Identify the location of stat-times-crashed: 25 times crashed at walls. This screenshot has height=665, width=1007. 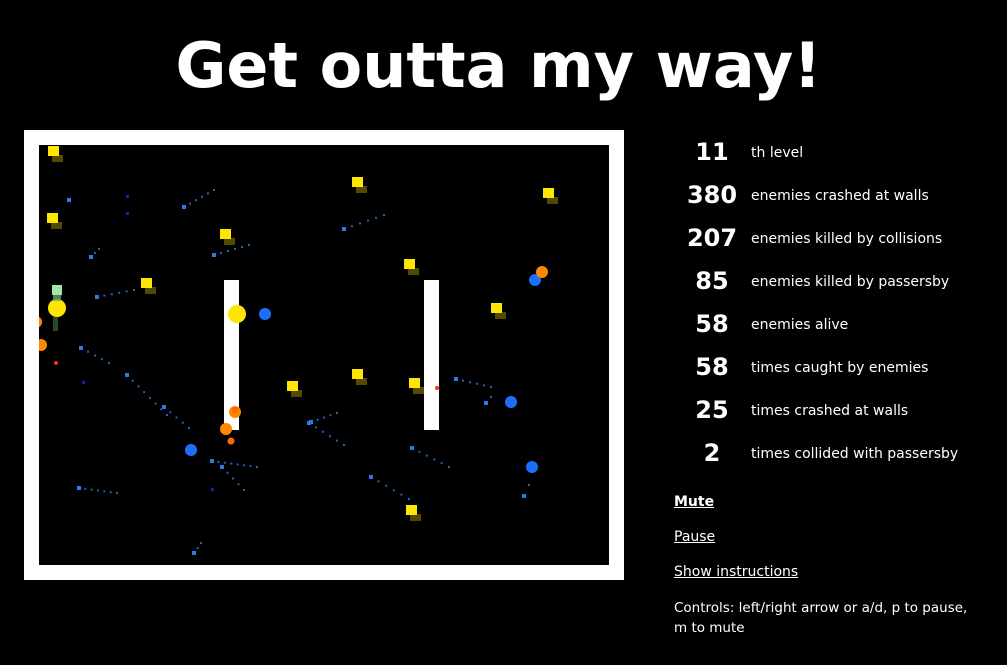
(836, 410).